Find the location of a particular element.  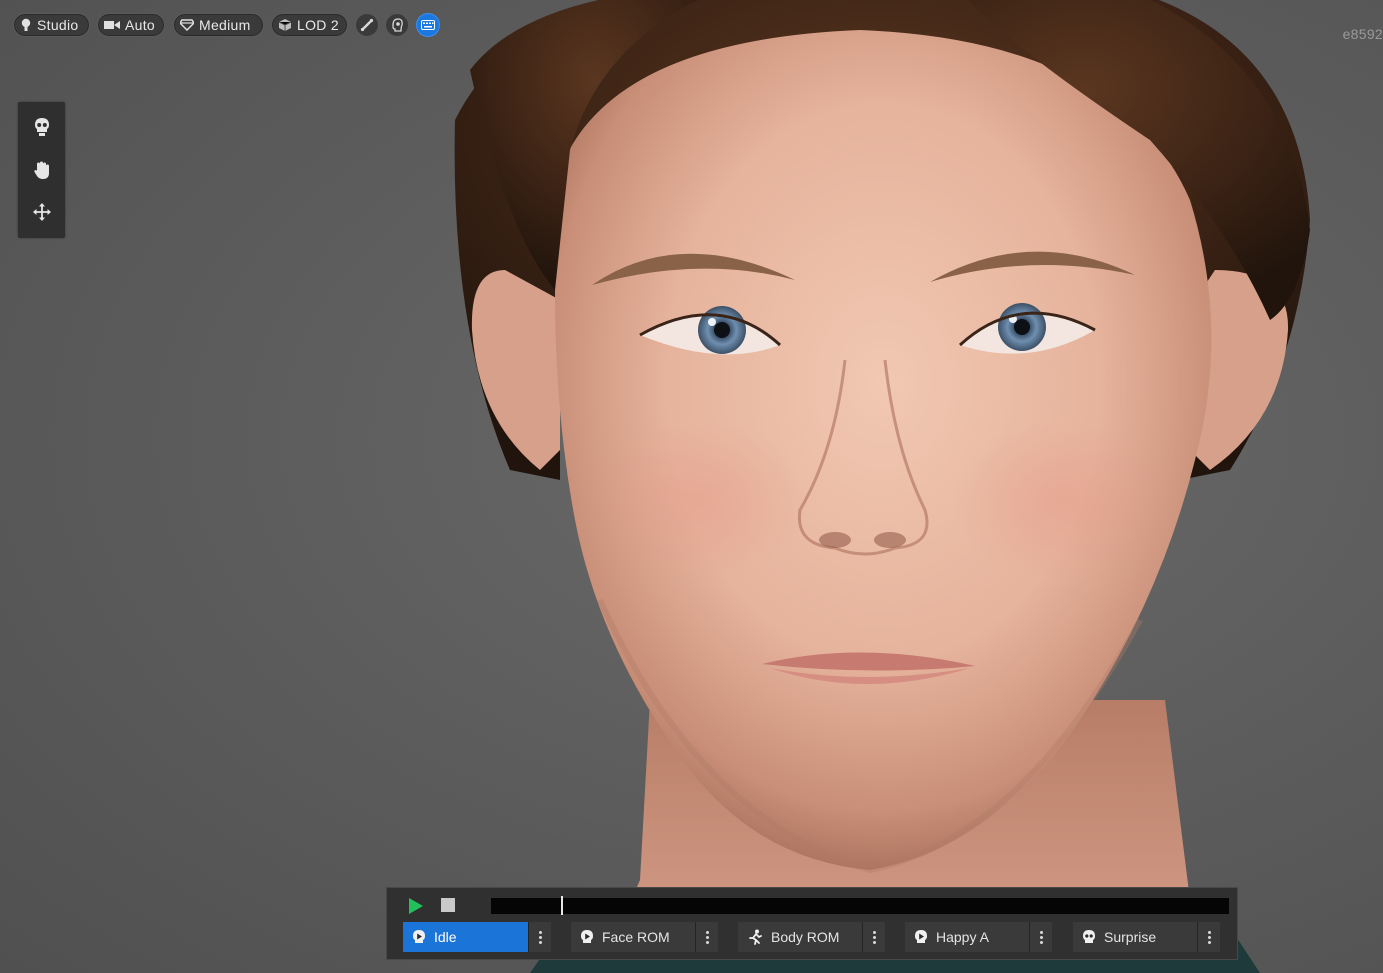

animation-panel: Idle Face ROM Body ROM Happy A Surprise is located at coordinates (812, 923).